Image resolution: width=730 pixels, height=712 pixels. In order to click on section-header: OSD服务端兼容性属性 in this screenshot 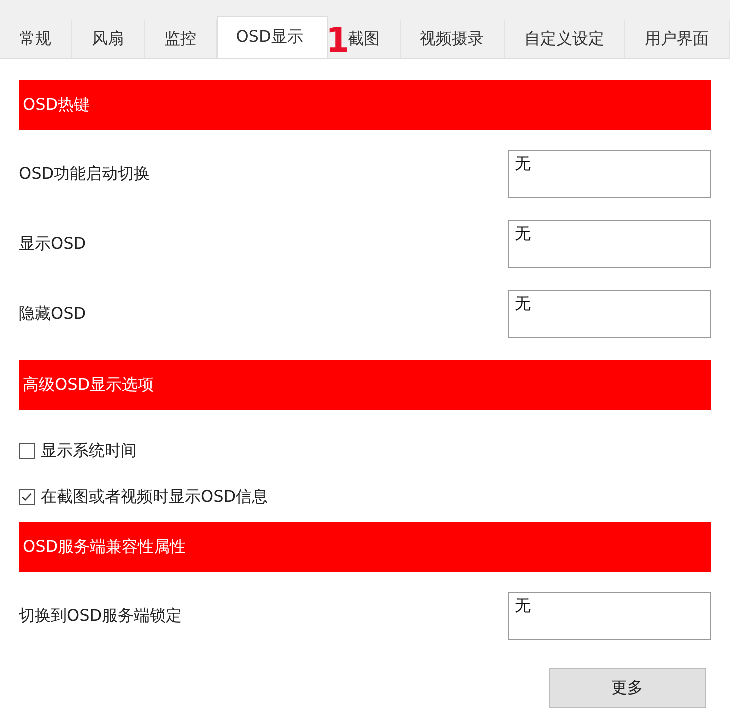, I will do `click(365, 547)`.